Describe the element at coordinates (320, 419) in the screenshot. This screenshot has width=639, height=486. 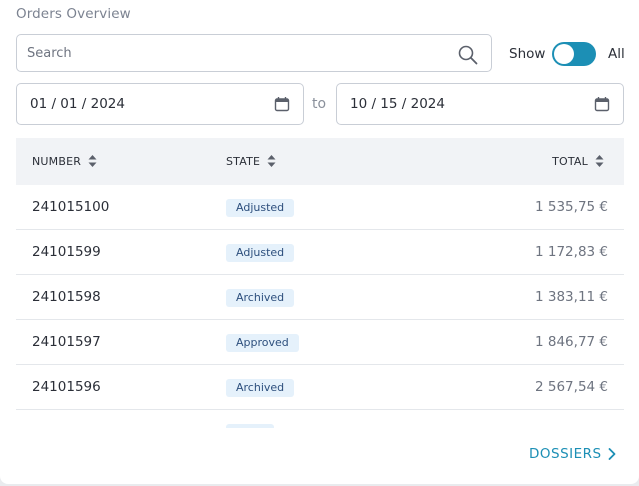
I see `table-row` at that location.